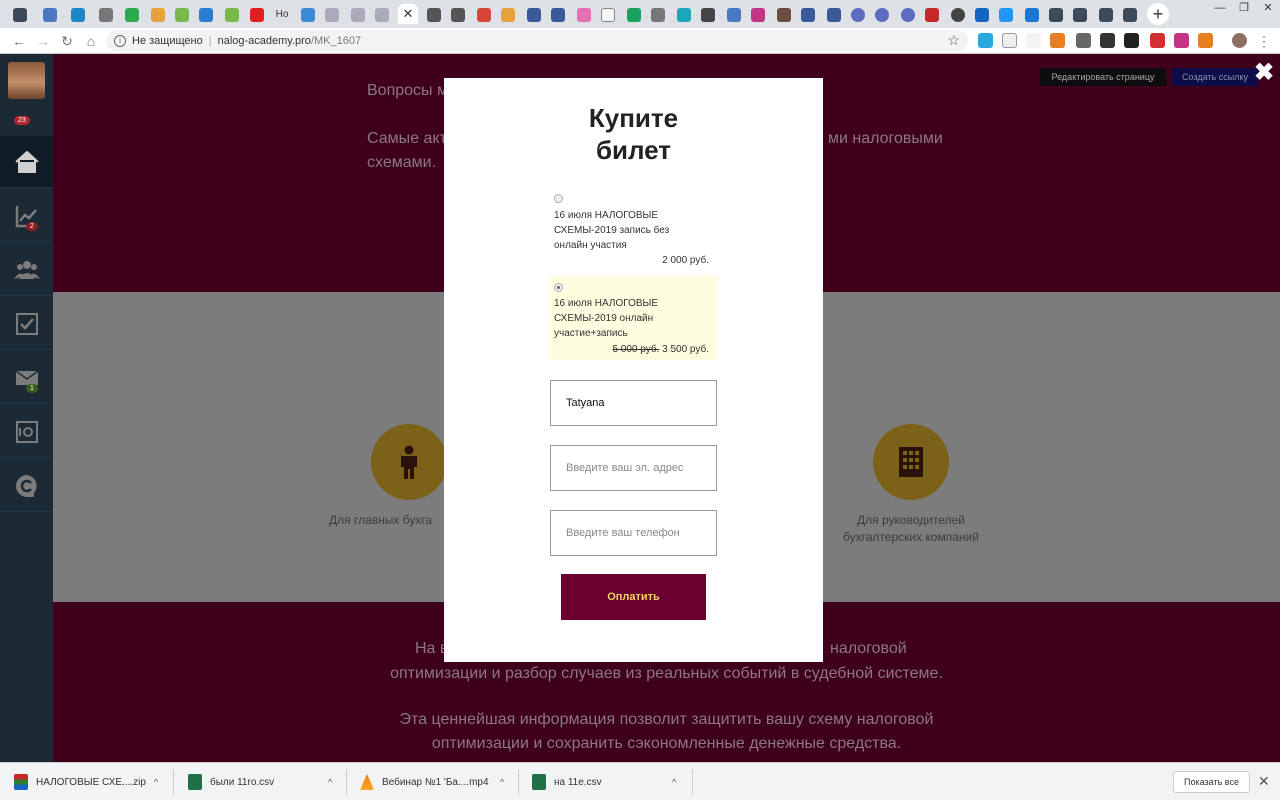 This screenshot has height=800, width=1280. Describe the element at coordinates (633, 468) in the screenshot. I see `email-input: Введите ваш эл. адрес` at that location.